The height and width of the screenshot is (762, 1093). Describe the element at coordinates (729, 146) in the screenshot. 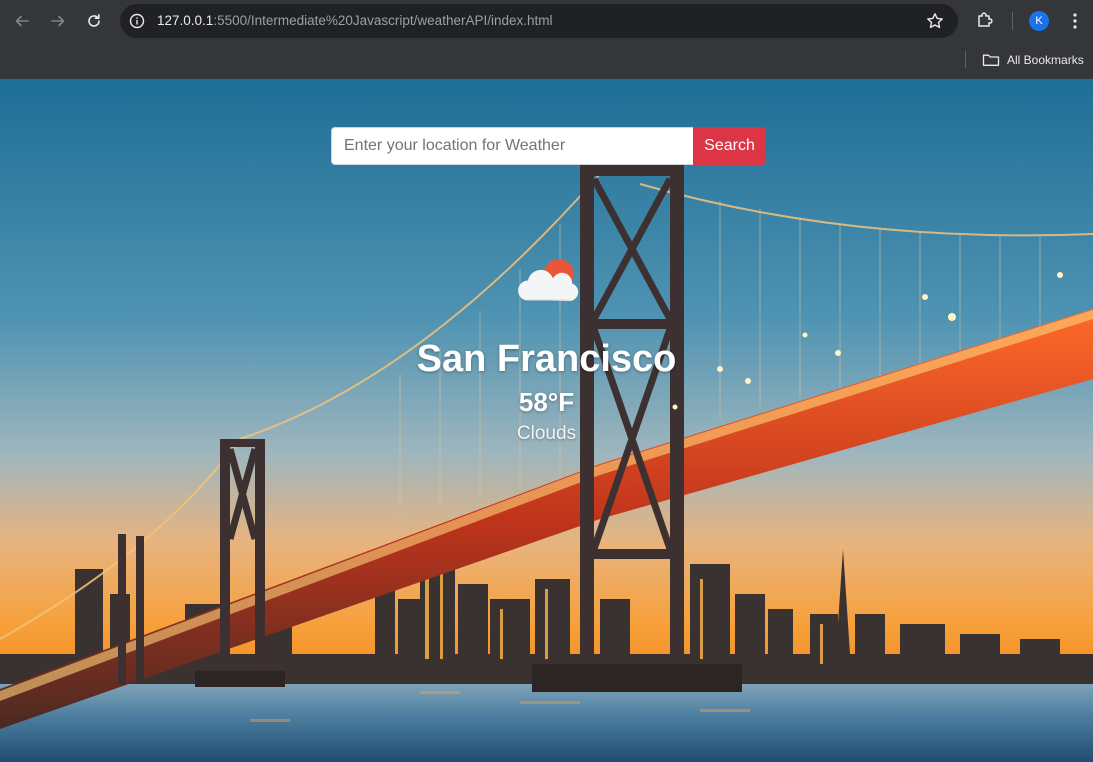

I see `search-button: Search` at that location.